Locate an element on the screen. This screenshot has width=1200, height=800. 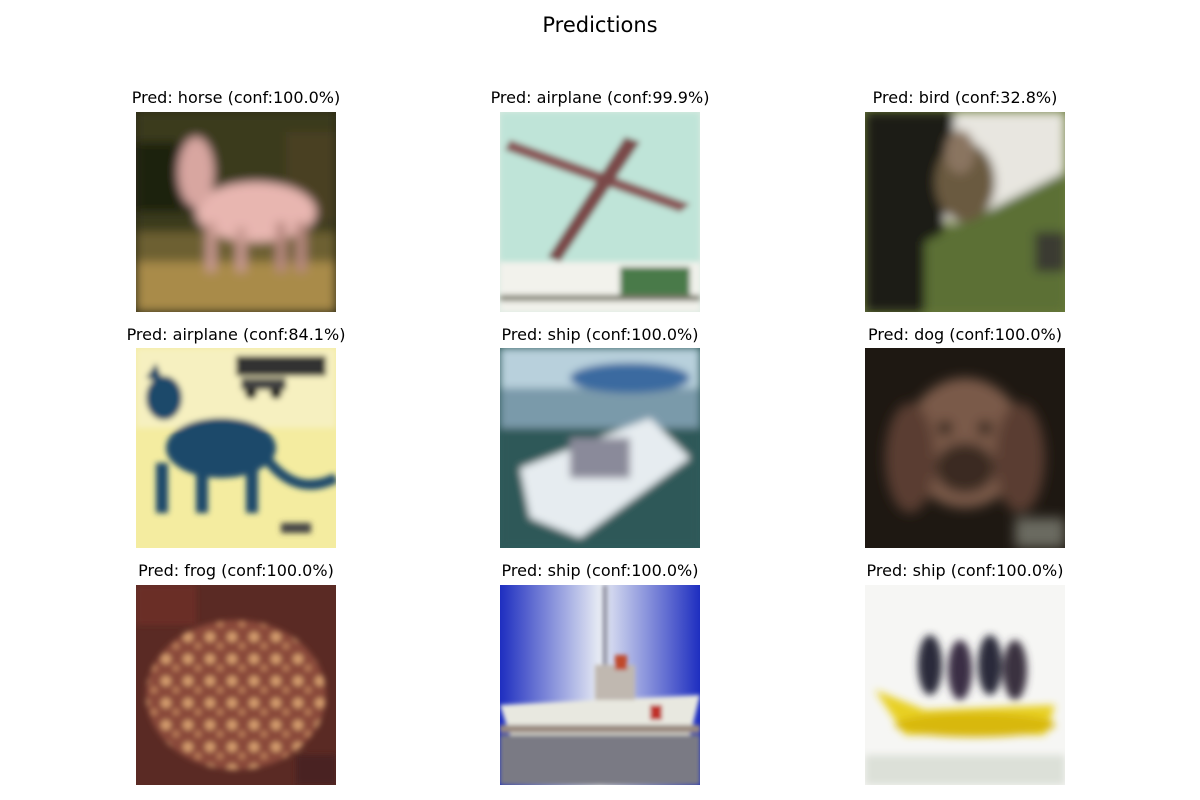
panel-title-2: Pred: airplane (conf:99.9%) is located at coordinates (600, 97).